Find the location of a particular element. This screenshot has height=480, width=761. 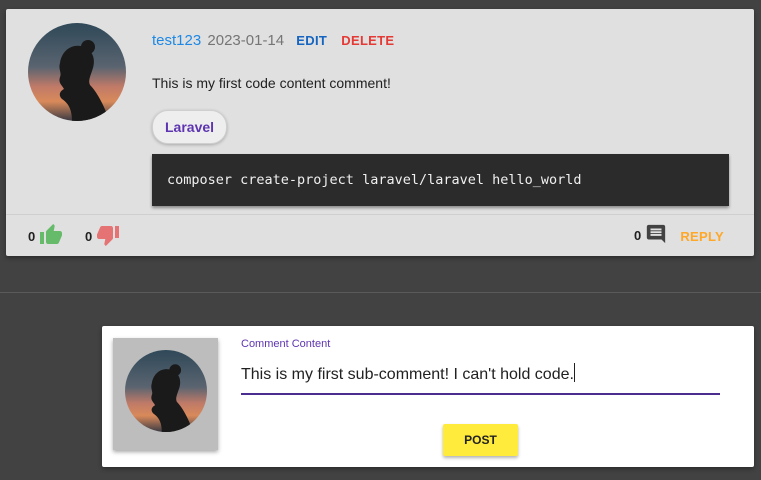

input-underline is located at coordinates (480, 394).